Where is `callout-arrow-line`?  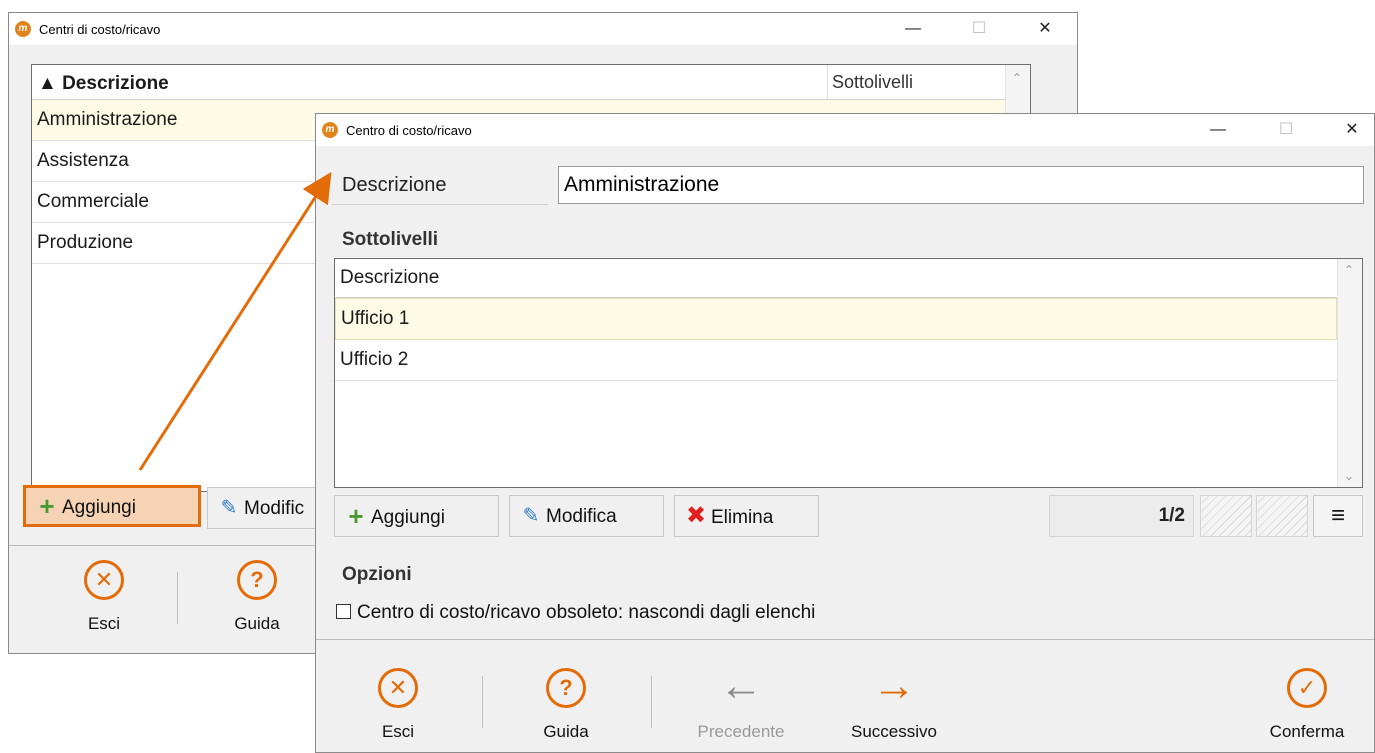 callout-arrow-line is located at coordinates (235, 321).